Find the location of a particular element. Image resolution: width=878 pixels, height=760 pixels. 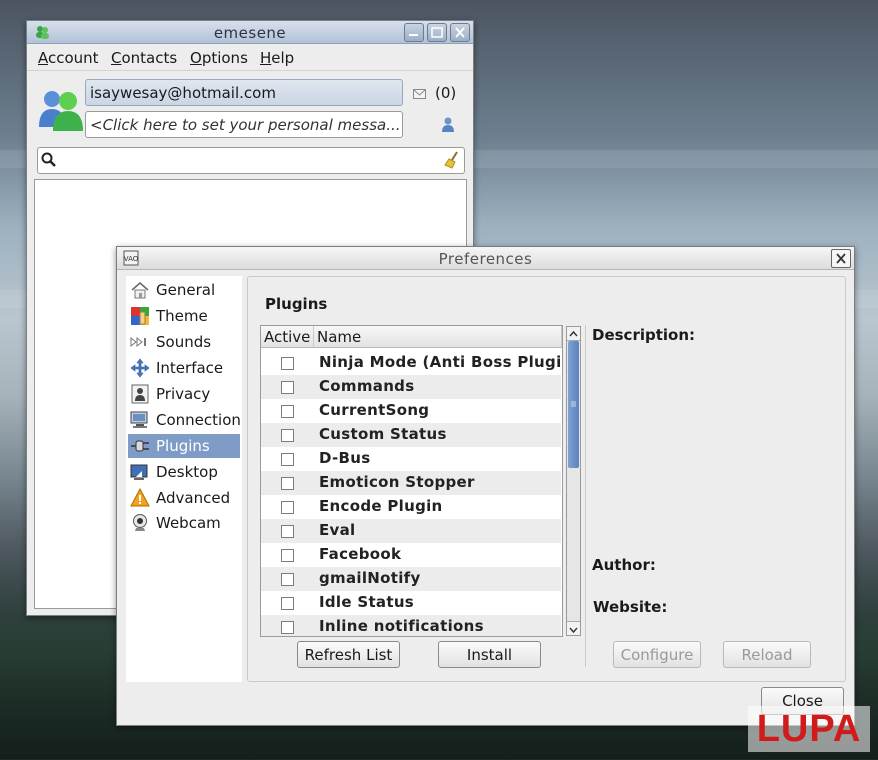

preferences-close-button is located at coordinates (841, 258).